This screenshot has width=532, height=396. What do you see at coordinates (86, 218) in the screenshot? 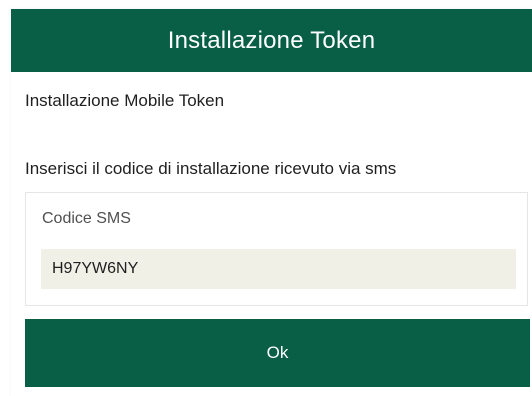
I see `sms-code-label: Codice SMS` at bounding box center [86, 218].